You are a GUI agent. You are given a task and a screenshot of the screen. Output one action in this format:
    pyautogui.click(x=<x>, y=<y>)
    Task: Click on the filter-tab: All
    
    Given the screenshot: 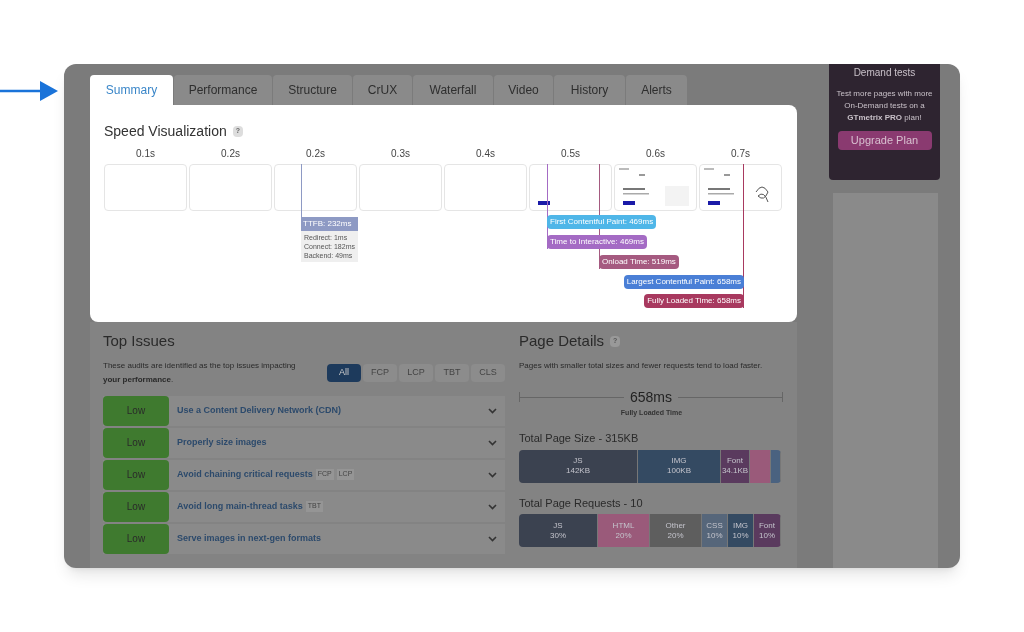 What is the action you would take?
    pyautogui.click(x=344, y=372)
    